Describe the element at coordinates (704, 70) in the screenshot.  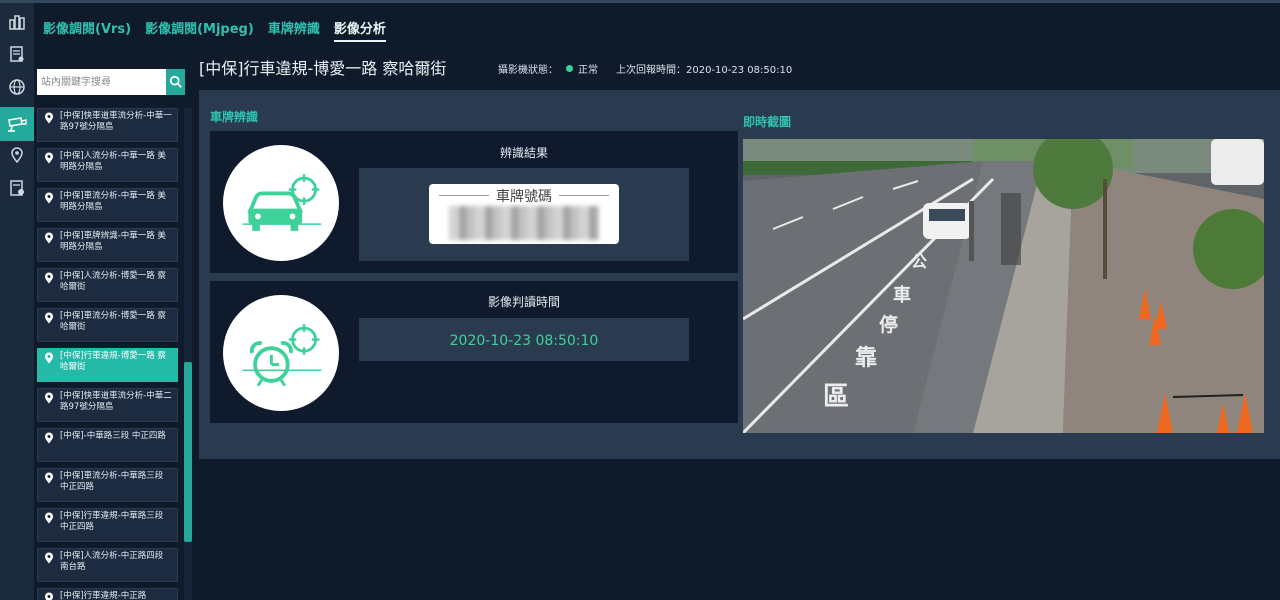
I see `last-report-time: 上次回報時間：2020-10-23 08:50:10` at that location.